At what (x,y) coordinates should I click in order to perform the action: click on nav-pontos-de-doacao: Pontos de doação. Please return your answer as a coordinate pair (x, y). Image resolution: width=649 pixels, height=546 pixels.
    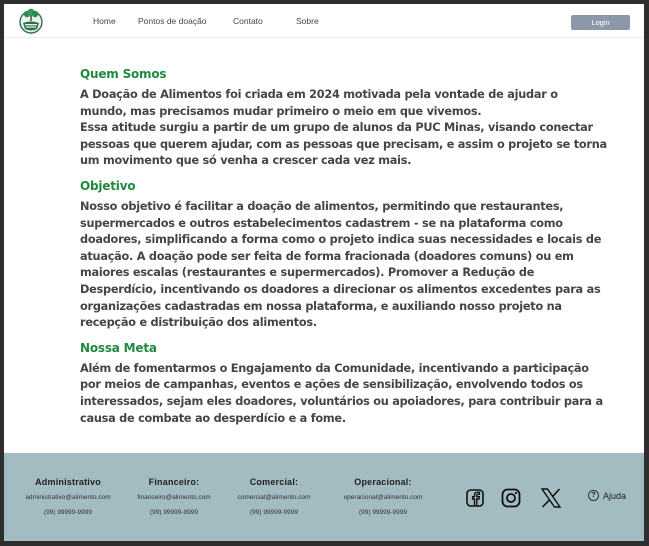
    Looking at the image, I should click on (172, 21).